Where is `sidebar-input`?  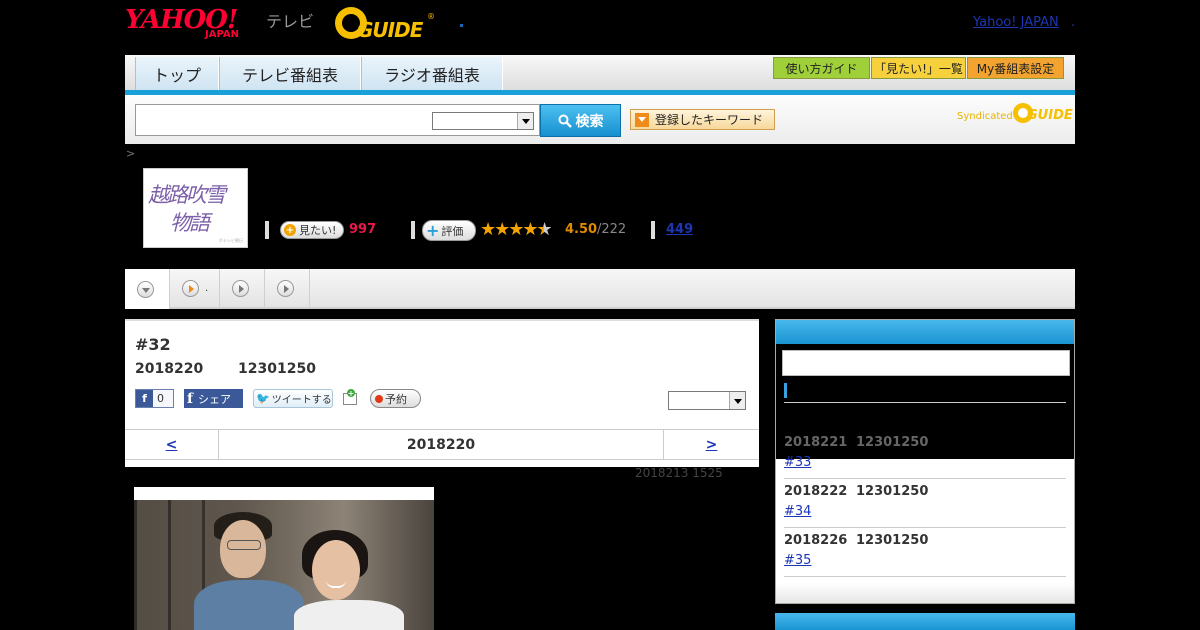
sidebar-input is located at coordinates (926, 363).